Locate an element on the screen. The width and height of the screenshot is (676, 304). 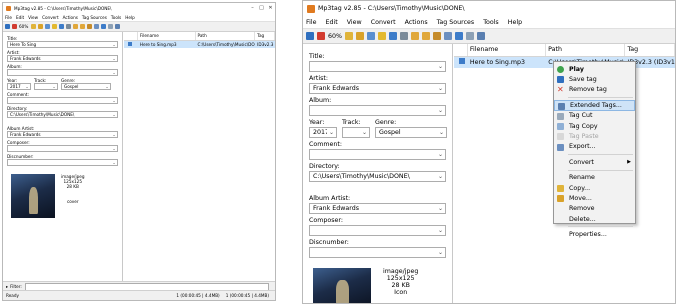
title-field: ⌄ is located at coordinates (377, 66).